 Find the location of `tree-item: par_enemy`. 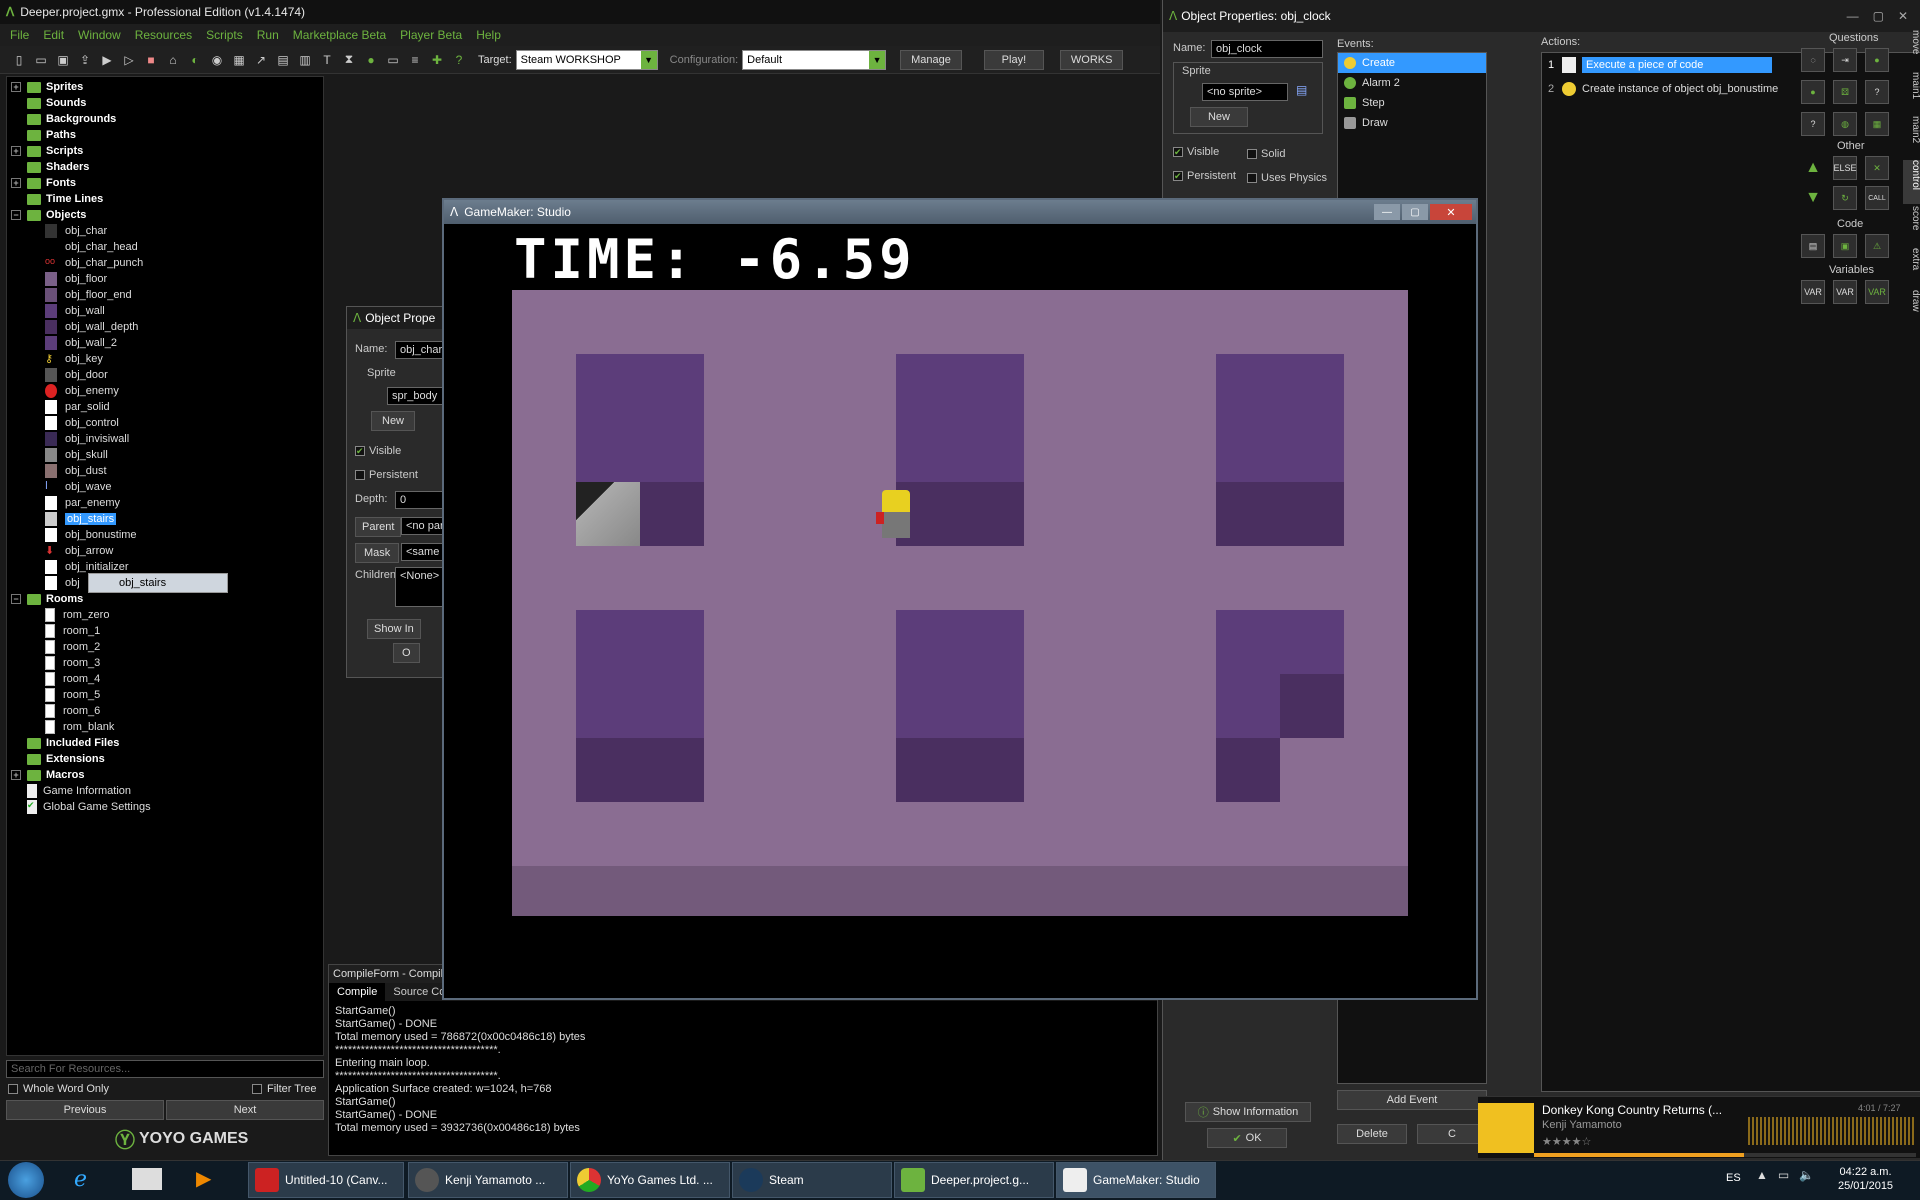

tree-item: par_enemy is located at coordinates (184, 503).